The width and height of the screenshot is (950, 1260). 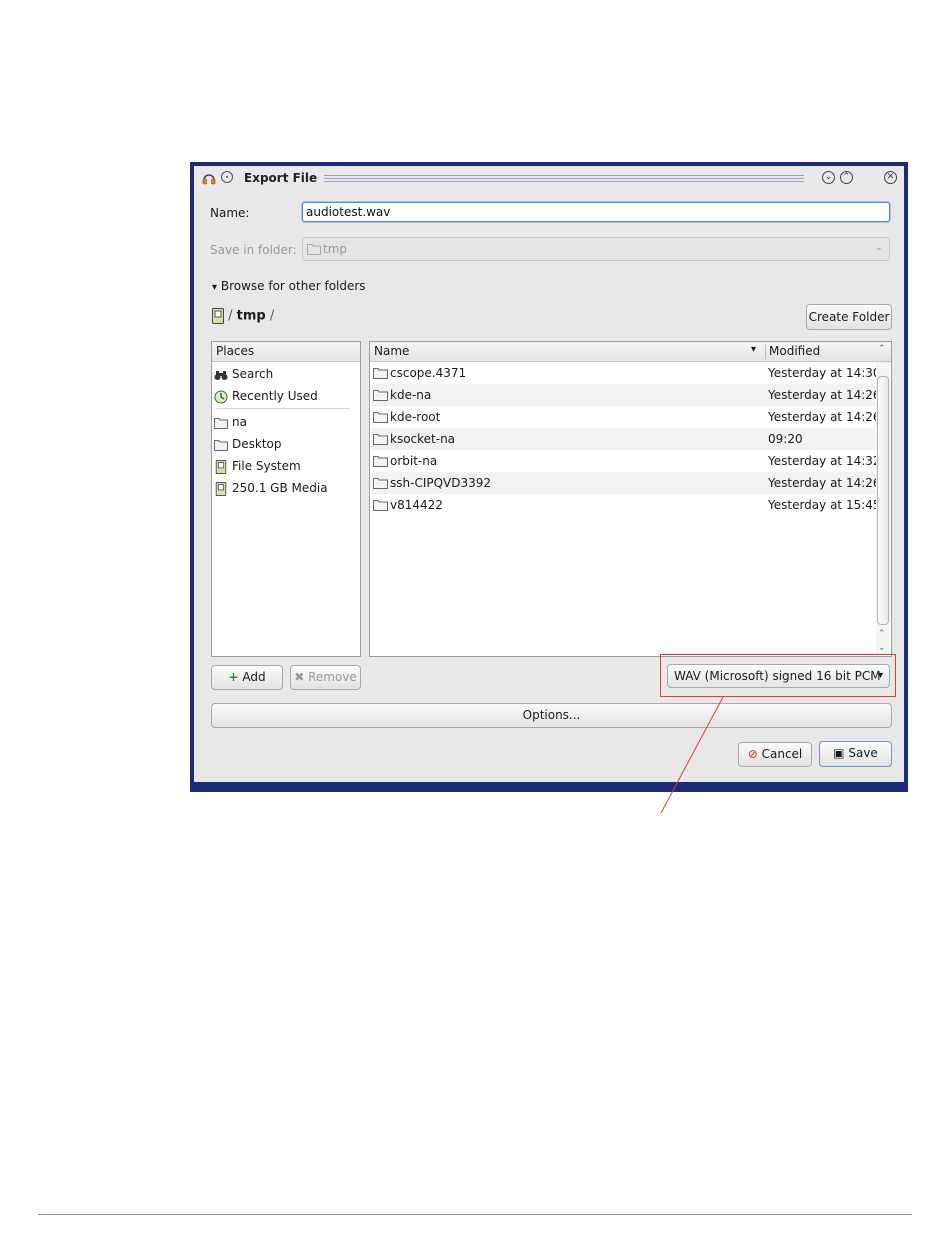 I want to click on place-item-desktop: Desktop, so click(x=248, y=444).